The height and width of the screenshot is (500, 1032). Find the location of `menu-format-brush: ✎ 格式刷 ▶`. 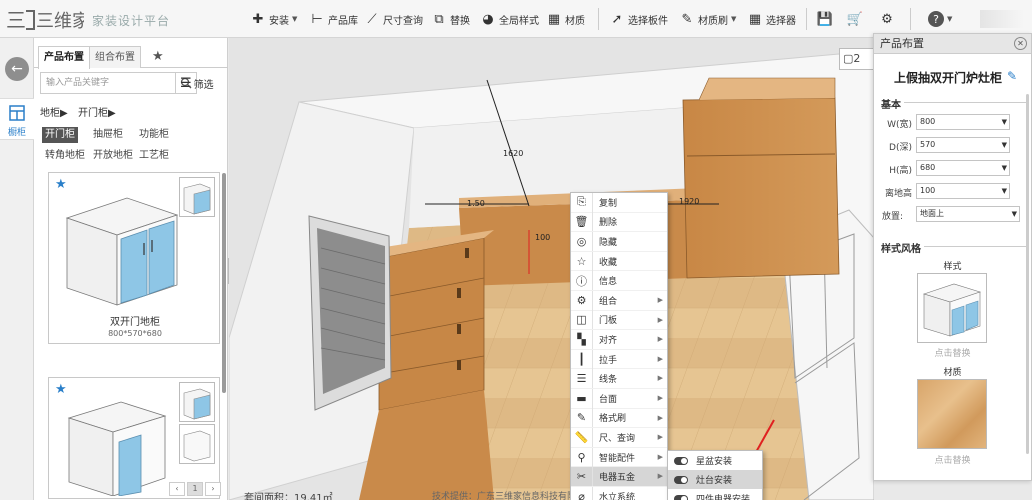

menu-format-brush: ✎ 格式刷 ▶ is located at coordinates (619, 418).